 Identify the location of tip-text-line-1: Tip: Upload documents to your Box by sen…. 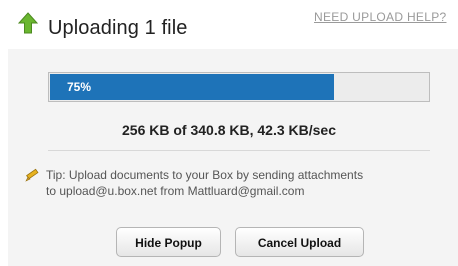
(205, 175).